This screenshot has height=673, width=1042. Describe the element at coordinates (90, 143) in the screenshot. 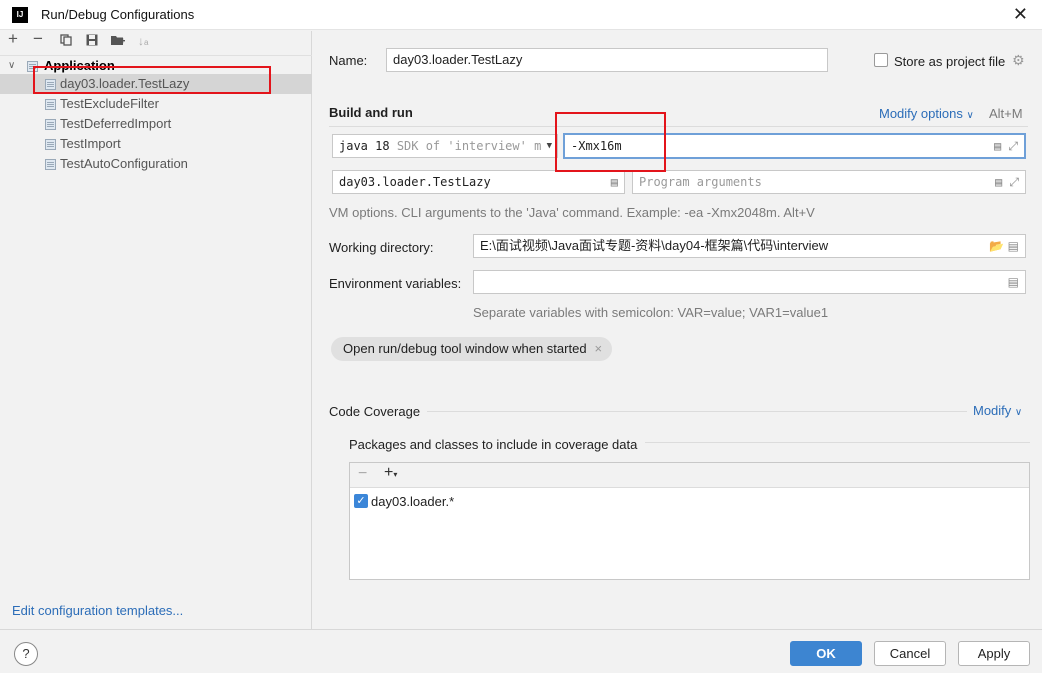

I see `tree-item-label: TestImport` at that location.